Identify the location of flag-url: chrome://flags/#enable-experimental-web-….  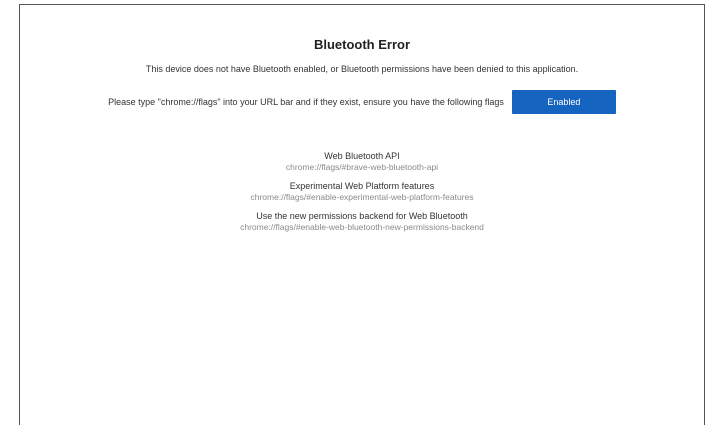
(362, 197).